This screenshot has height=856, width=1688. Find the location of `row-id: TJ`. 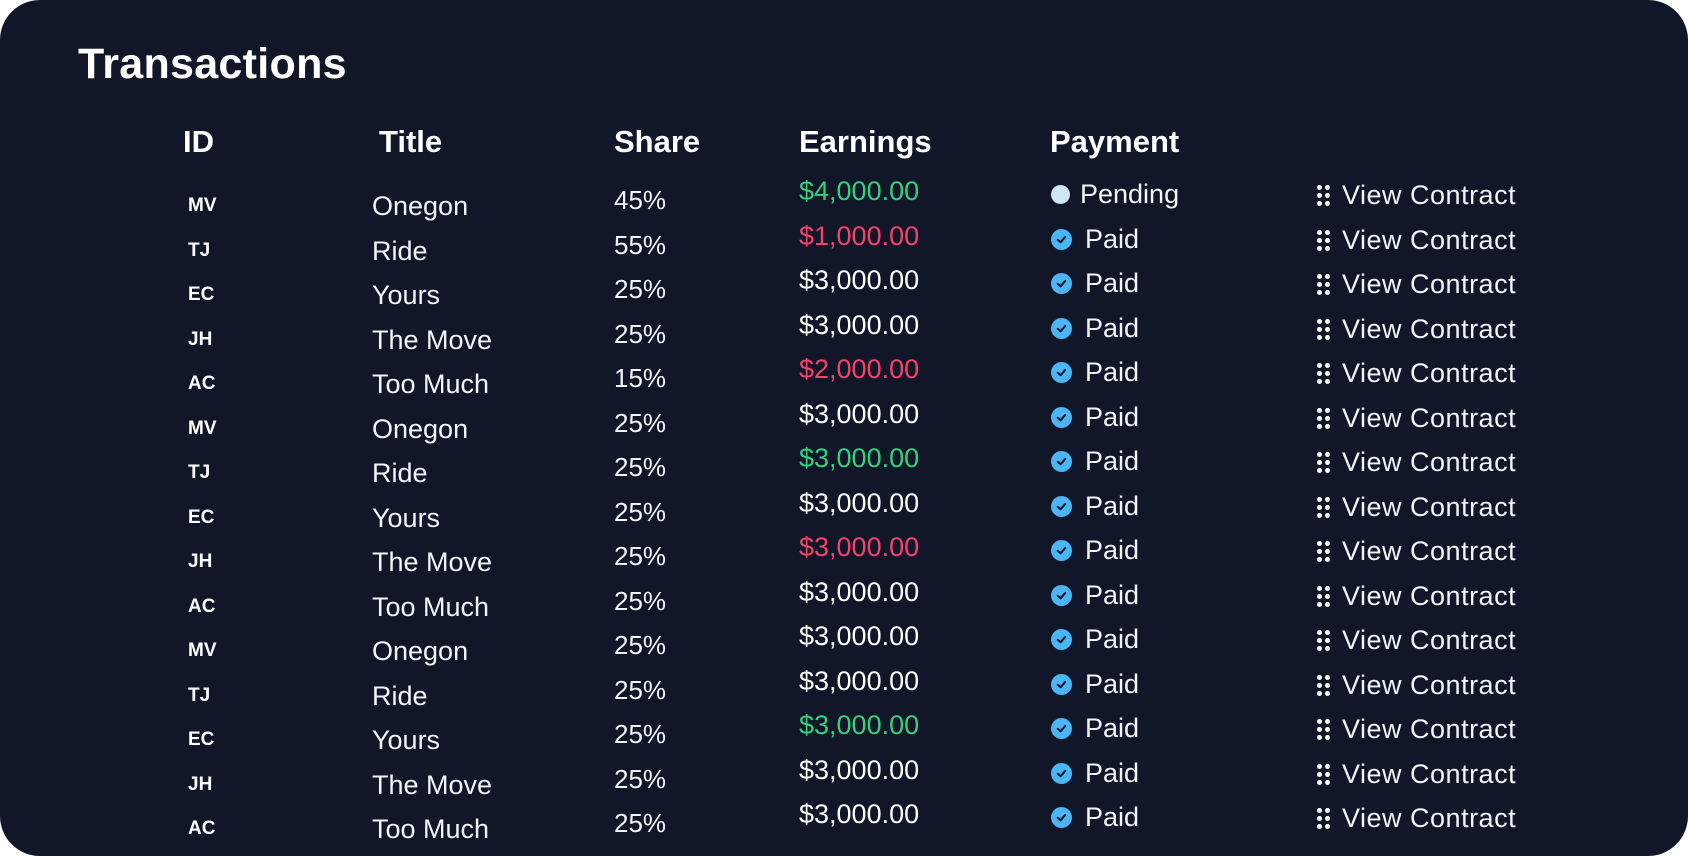

row-id: TJ is located at coordinates (199, 250).